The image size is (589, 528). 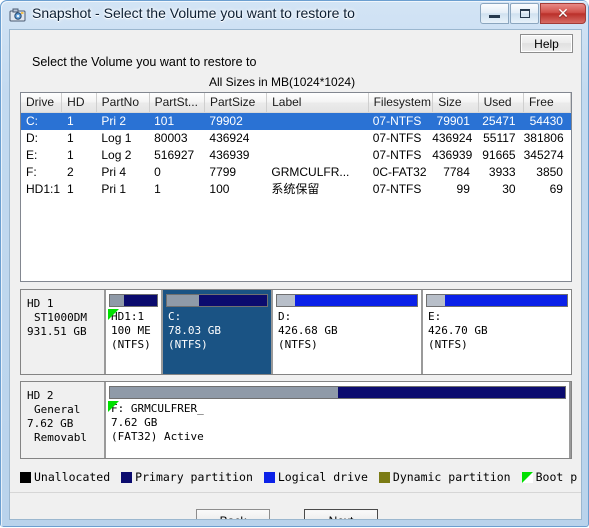 What do you see at coordinates (236, 102) in the screenshot?
I see `column-header-partsize: PartSize` at bounding box center [236, 102].